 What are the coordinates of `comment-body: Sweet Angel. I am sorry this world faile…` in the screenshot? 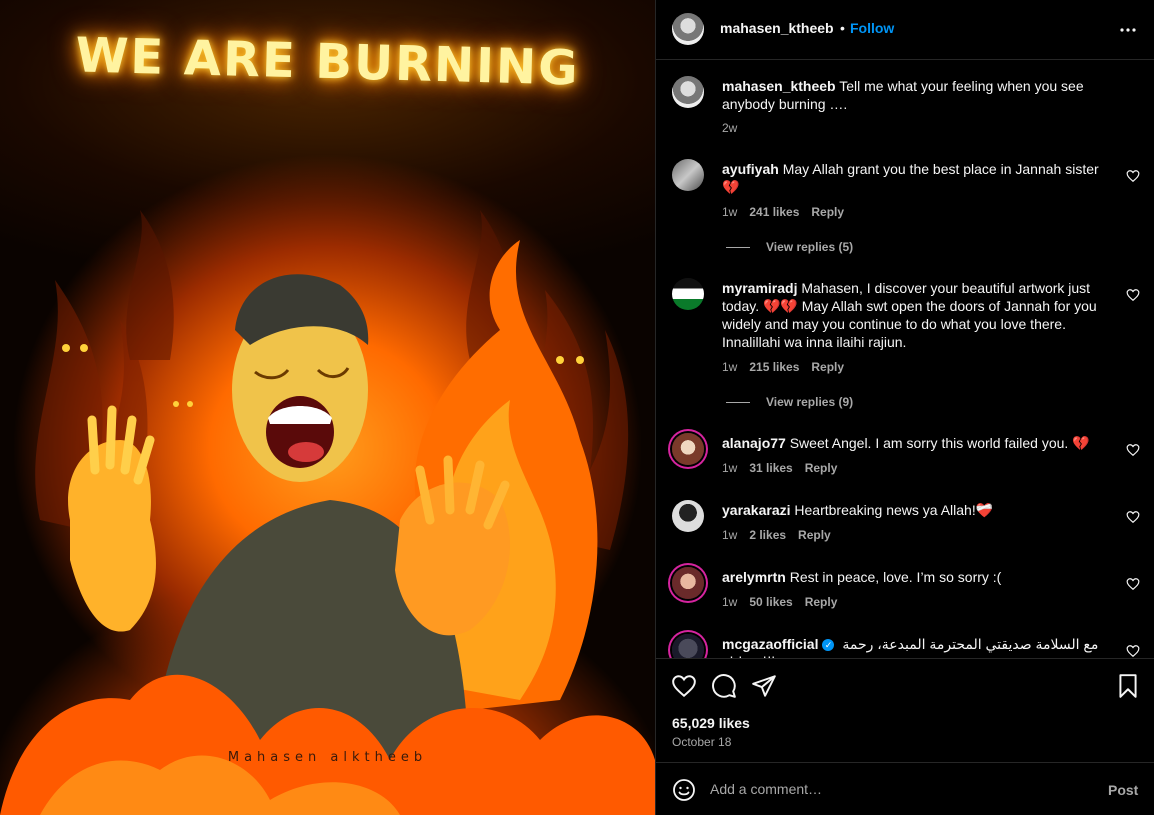 It's located at (939, 443).